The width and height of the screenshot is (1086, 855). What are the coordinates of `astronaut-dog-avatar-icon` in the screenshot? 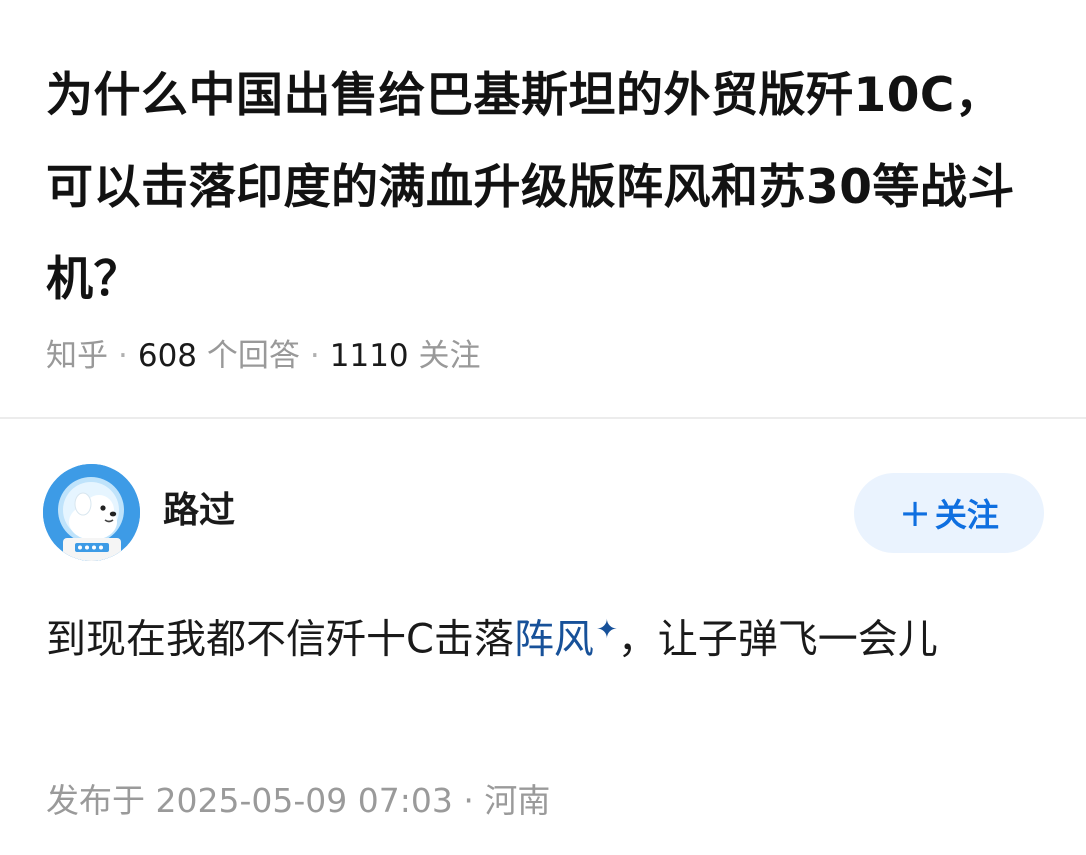 It's located at (91, 512).